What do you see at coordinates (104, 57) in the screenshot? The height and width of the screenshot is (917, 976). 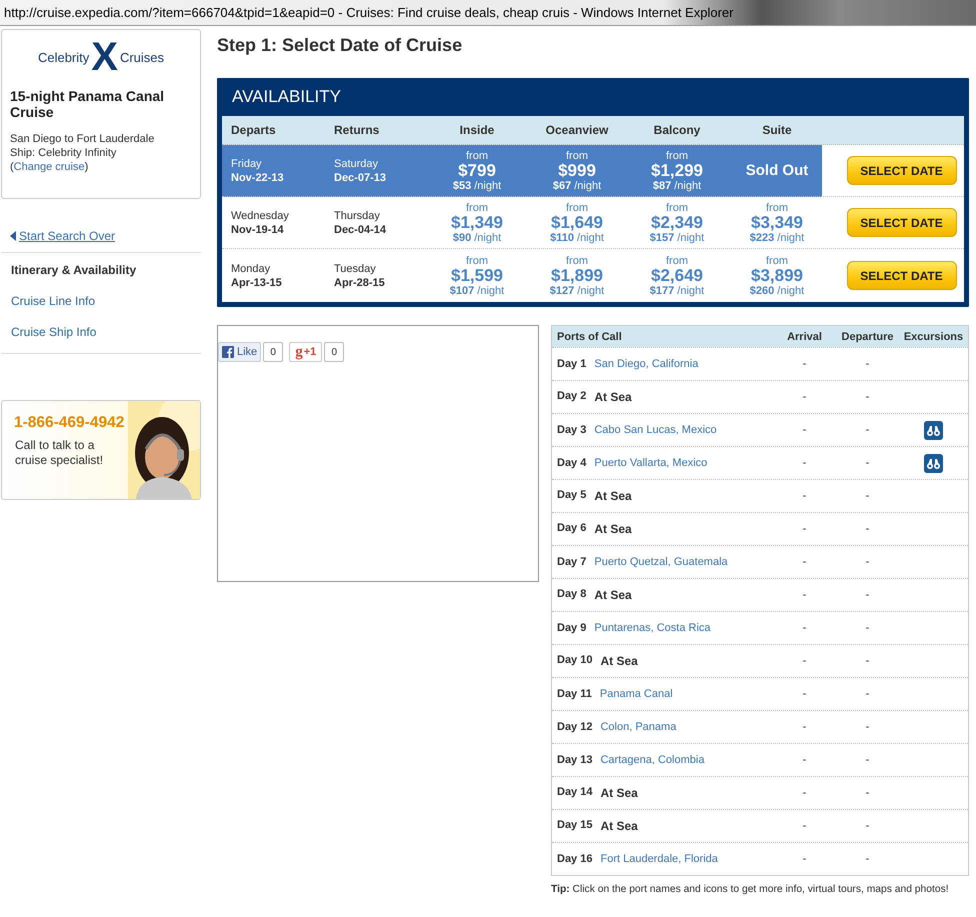 I see `logo-mark: X` at bounding box center [104, 57].